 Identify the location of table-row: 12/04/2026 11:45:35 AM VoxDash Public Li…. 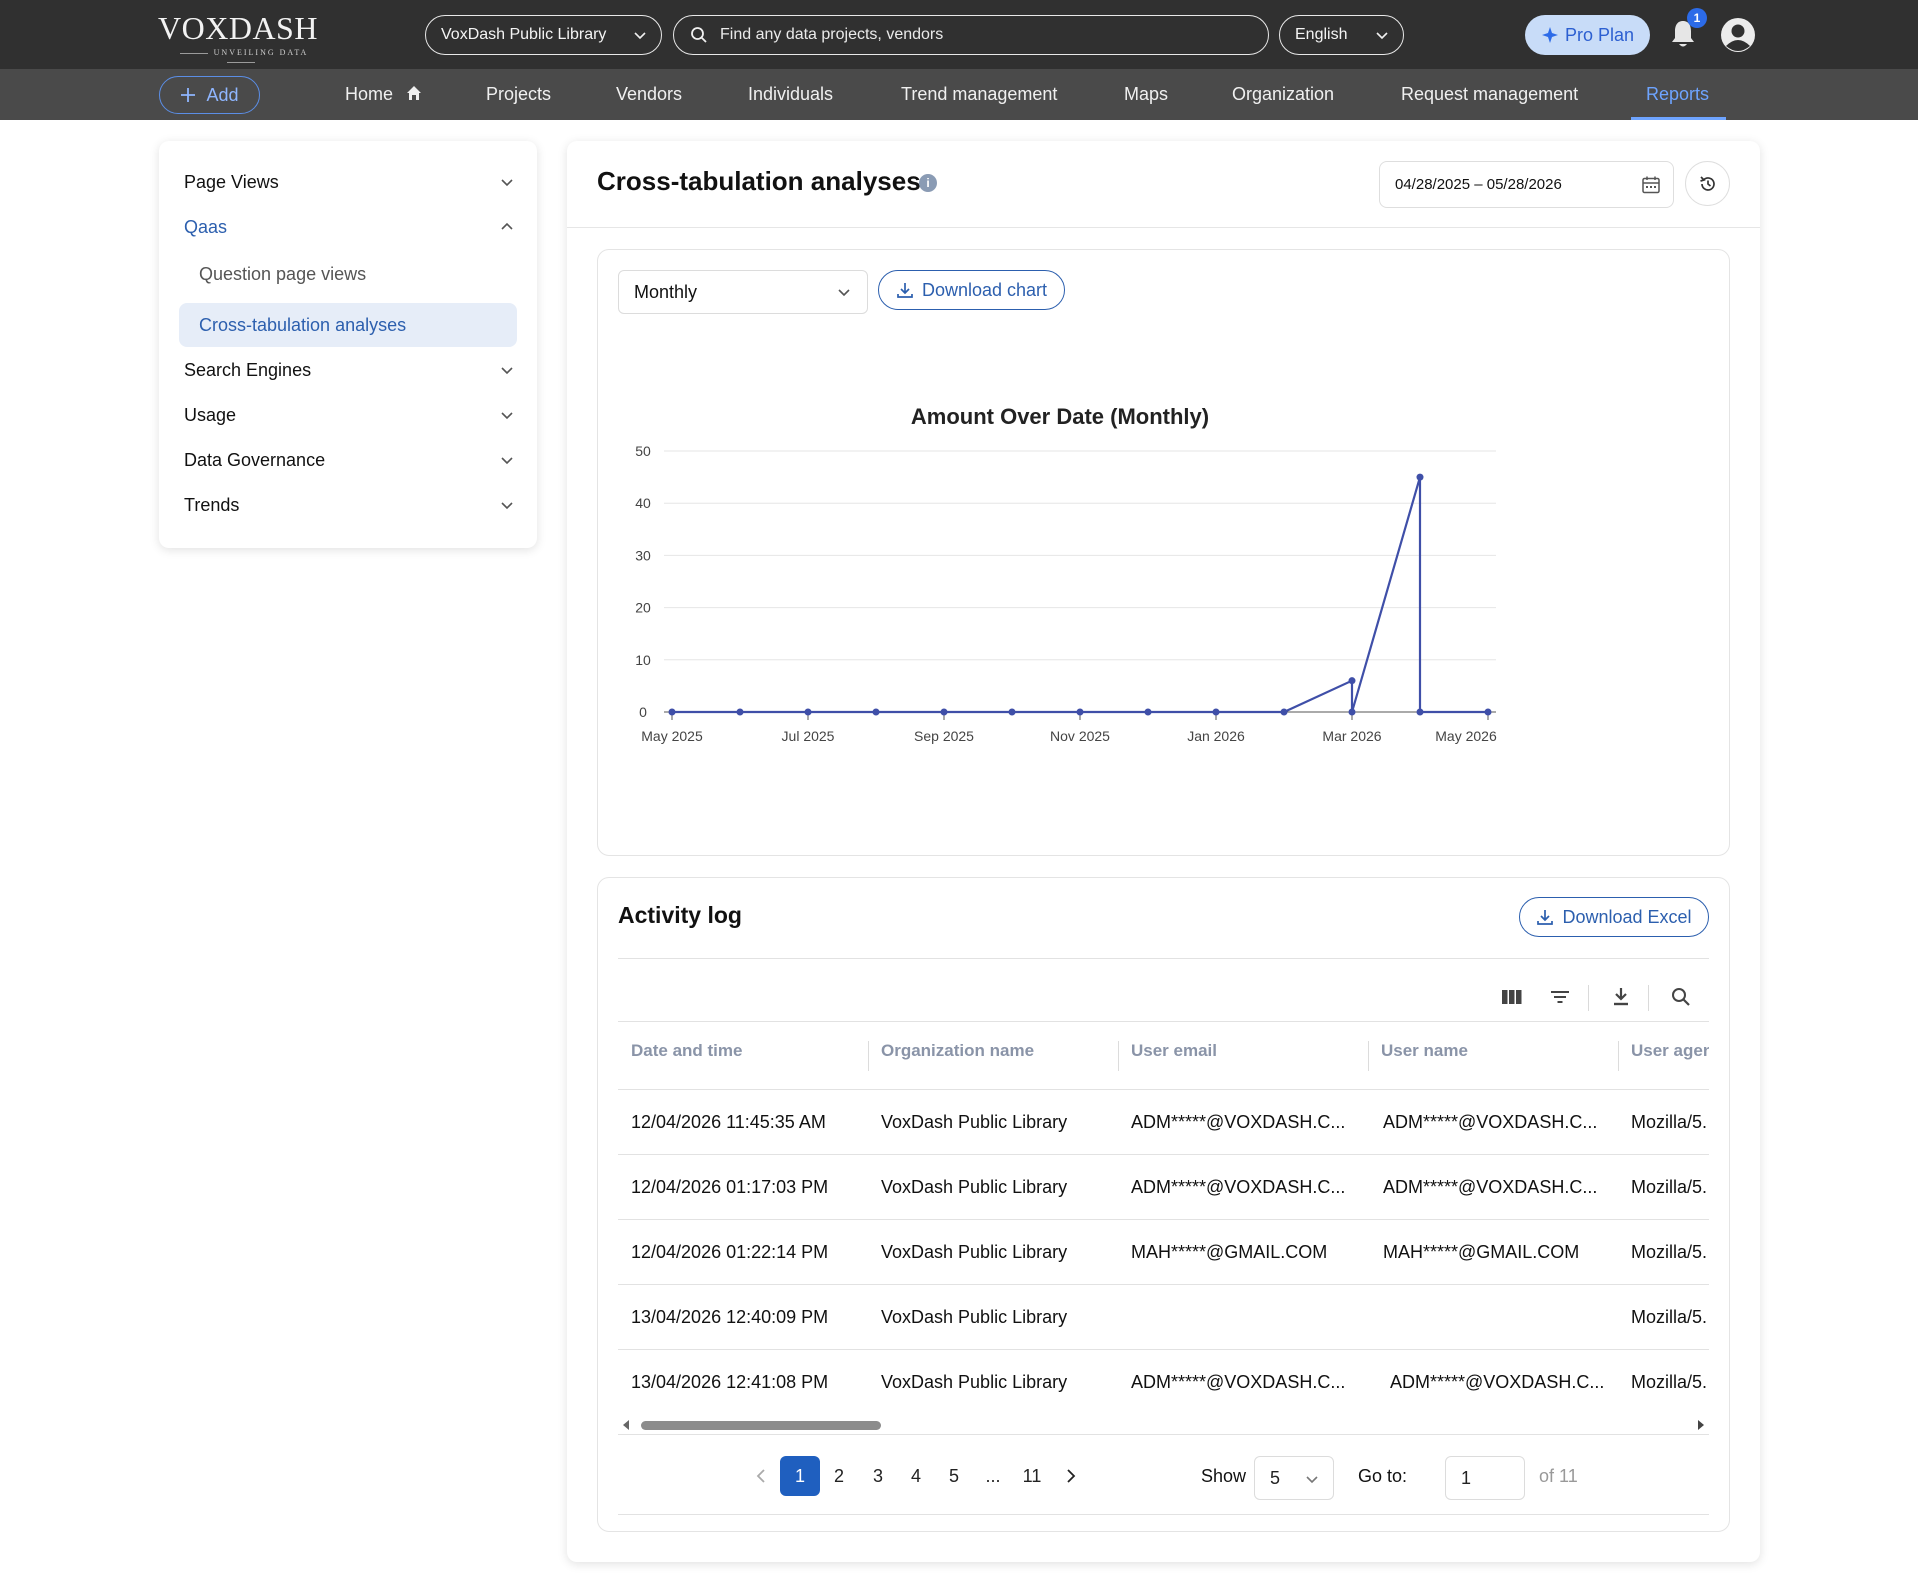
(1163, 1122).